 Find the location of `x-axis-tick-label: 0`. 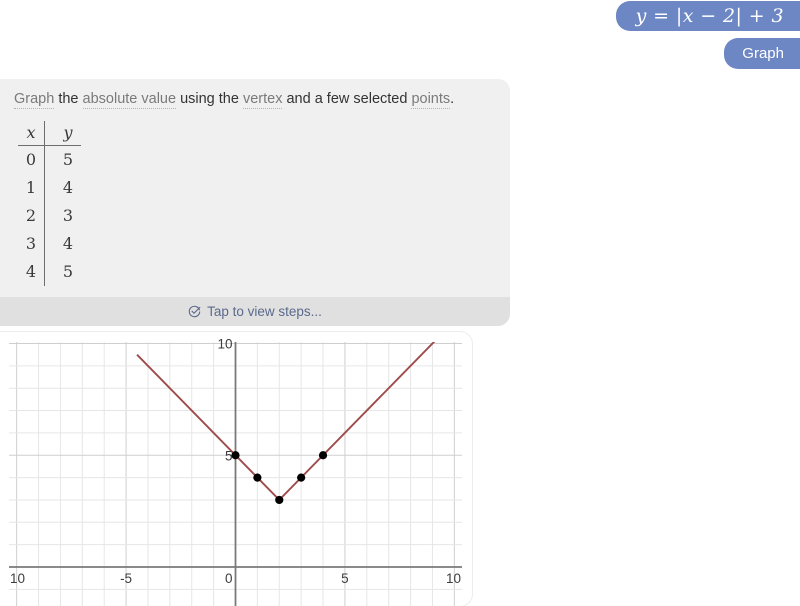

x-axis-tick-label: 0 is located at coordinates (229, 578).